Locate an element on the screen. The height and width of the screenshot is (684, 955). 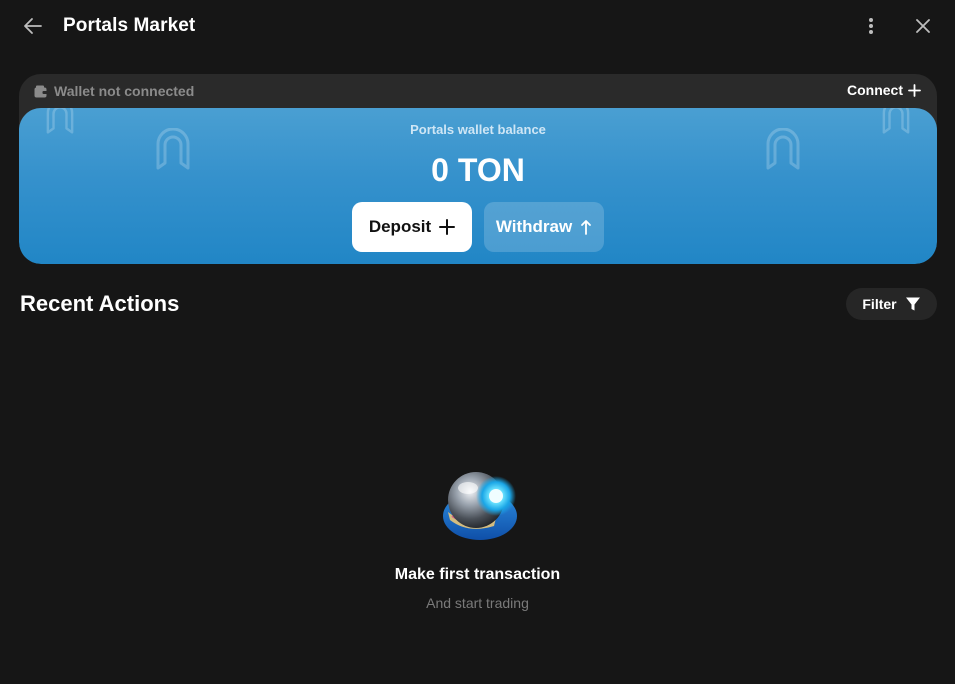
connect-label: Connect is located at coordinates (875, 90).